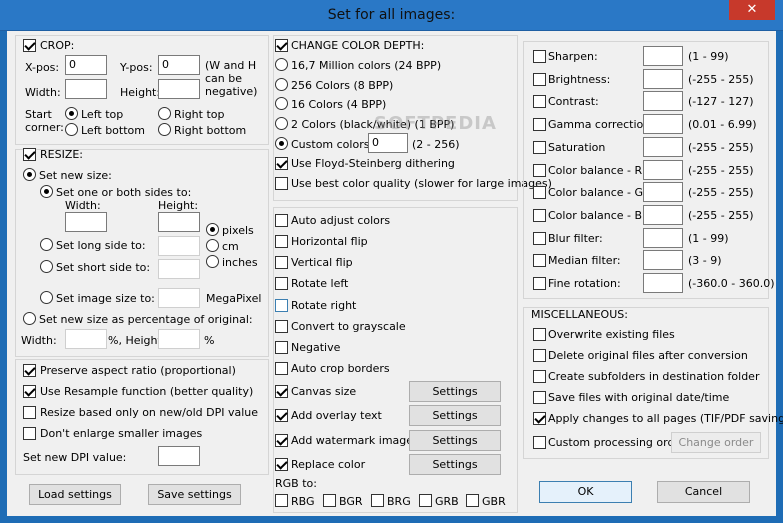  What do you see at coordinates (86, 65) in the screenshot?
I see `xpos-input: 0` at bounding box center [86, 65].